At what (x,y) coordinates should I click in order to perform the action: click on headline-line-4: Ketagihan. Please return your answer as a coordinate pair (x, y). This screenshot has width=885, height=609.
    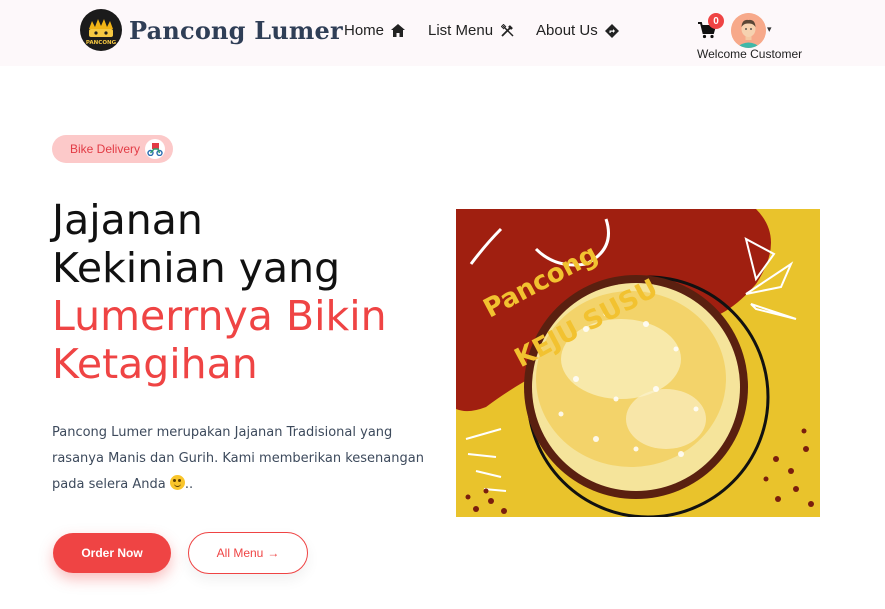
    Looking at the image, I should click on (155, 364).